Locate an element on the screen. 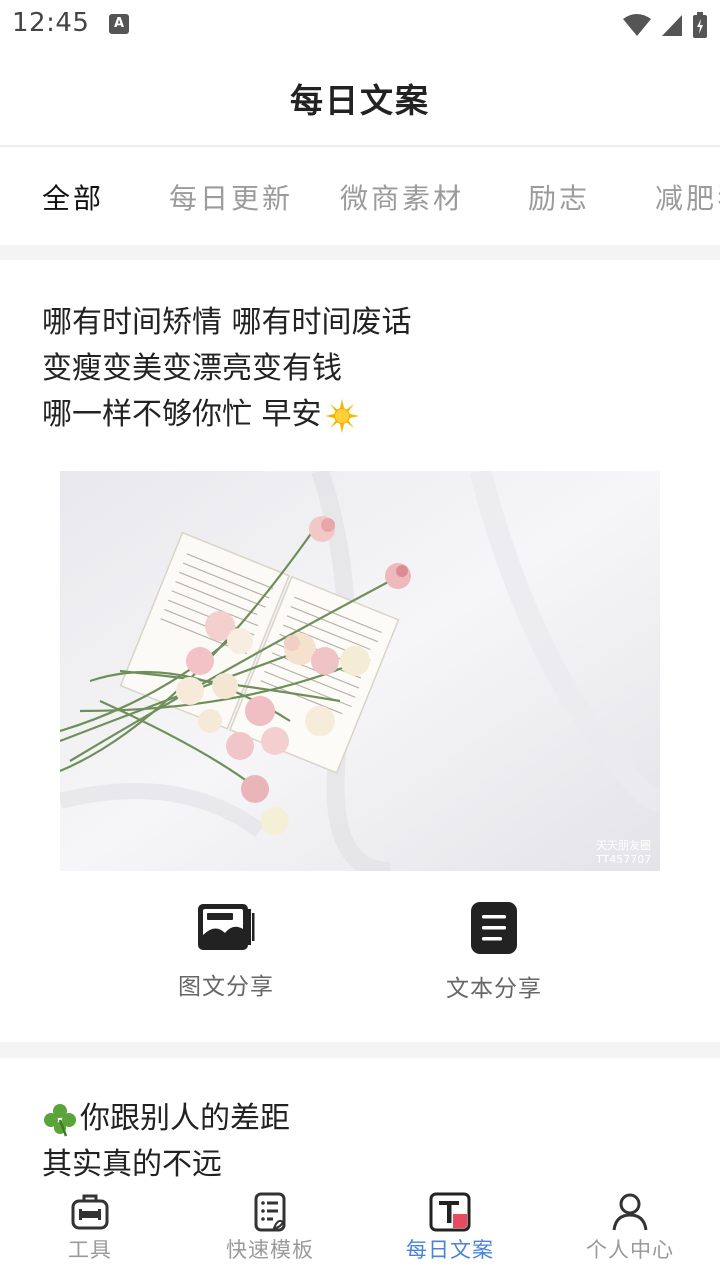 The width and height of the screenshot is (720, 1280). battery-icon is located at coordinates (700, 25).